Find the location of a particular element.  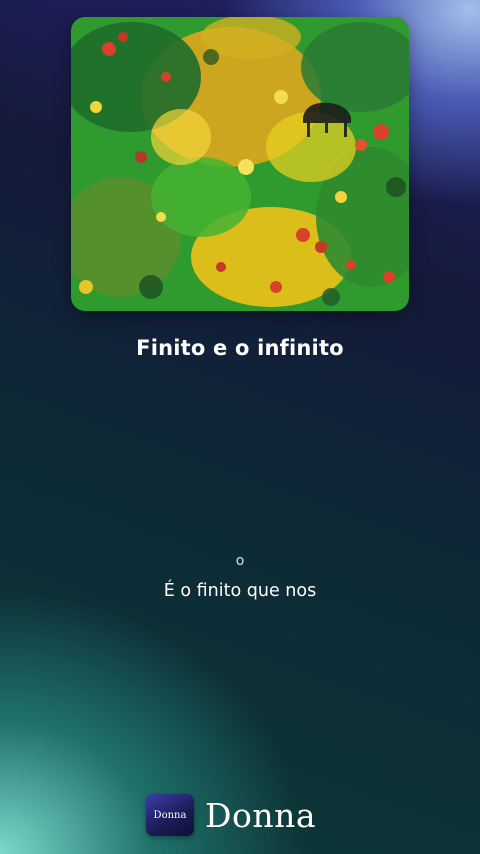

lyric-previous-line: o is located at coordinates (240, 561).